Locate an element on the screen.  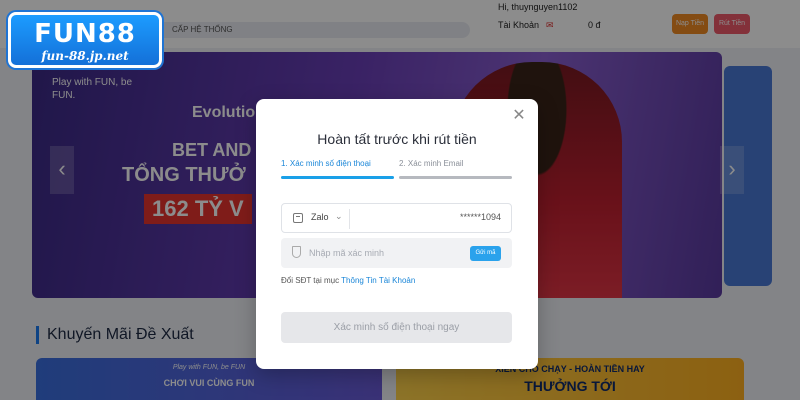
step-progress-active is located at coordinates (337, 177).